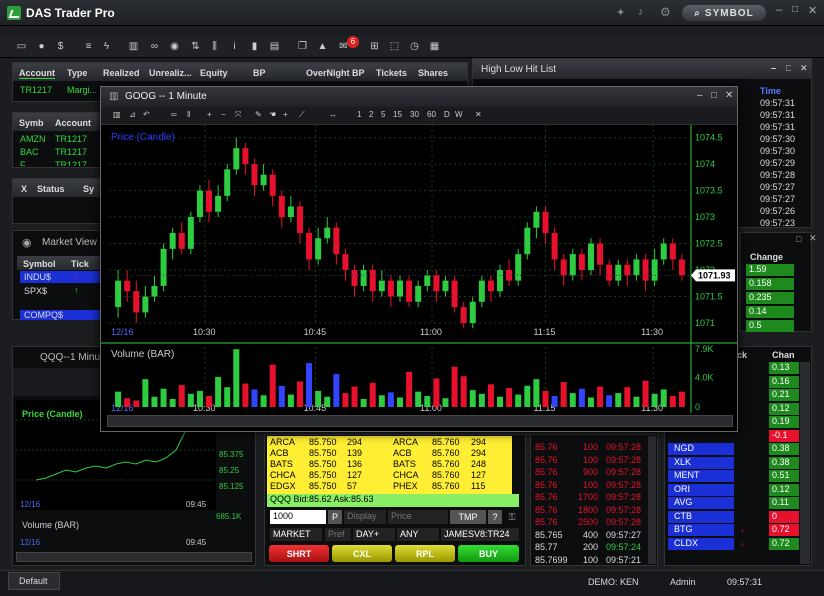  Describe the element at coordinates (770, 284) in the screenshot. I see `change-cell: 0.158` at that location.